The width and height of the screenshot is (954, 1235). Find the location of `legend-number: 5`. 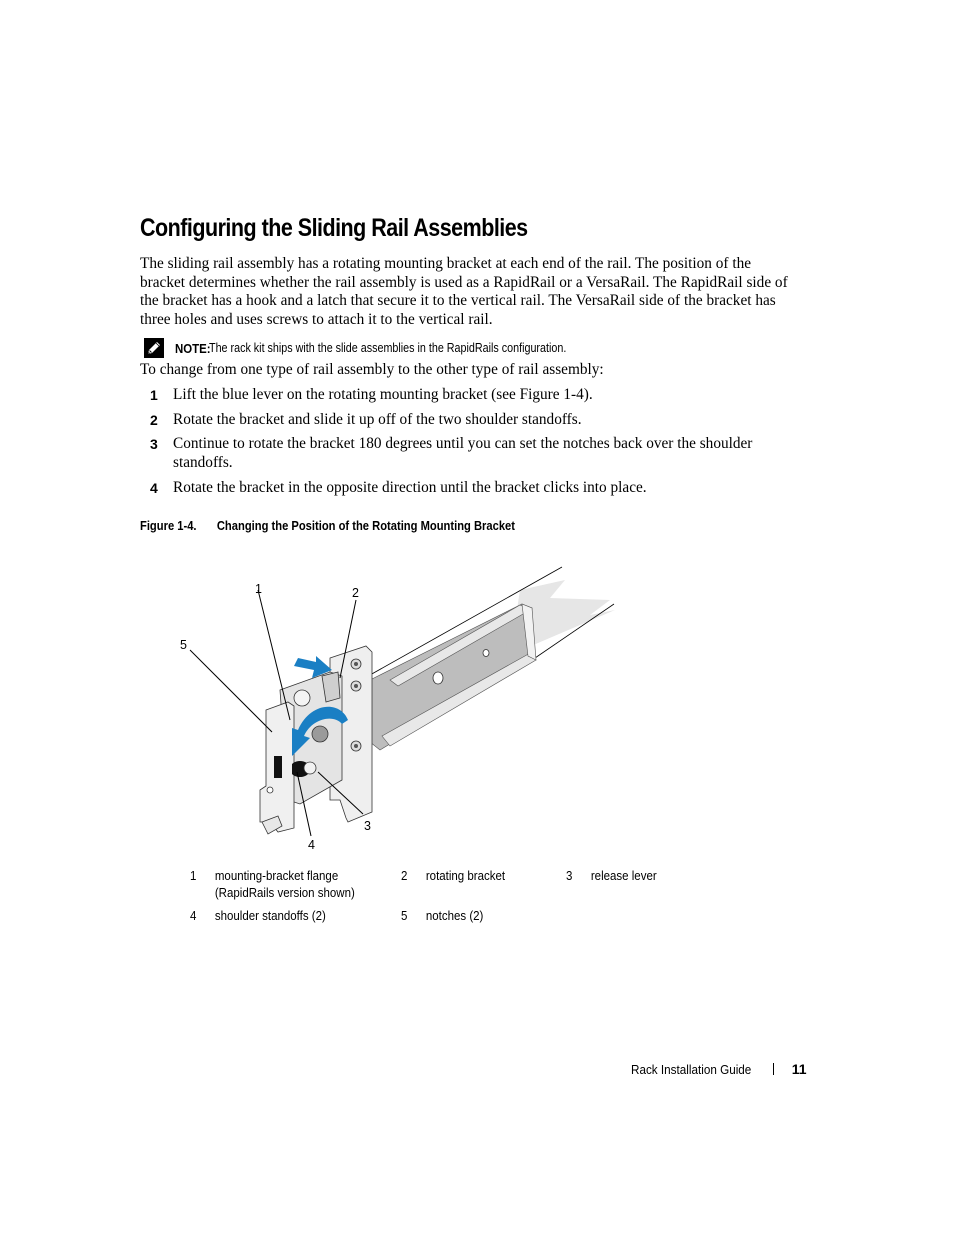

legend-number: 5 is located at coordinates (404, 916).